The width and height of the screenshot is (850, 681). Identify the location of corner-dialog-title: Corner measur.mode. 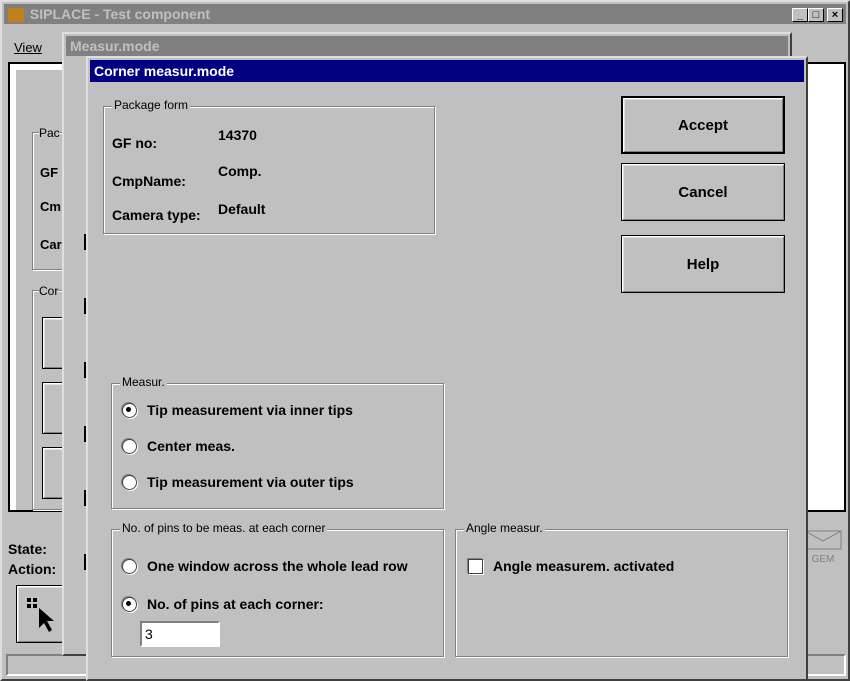
(164, 71).